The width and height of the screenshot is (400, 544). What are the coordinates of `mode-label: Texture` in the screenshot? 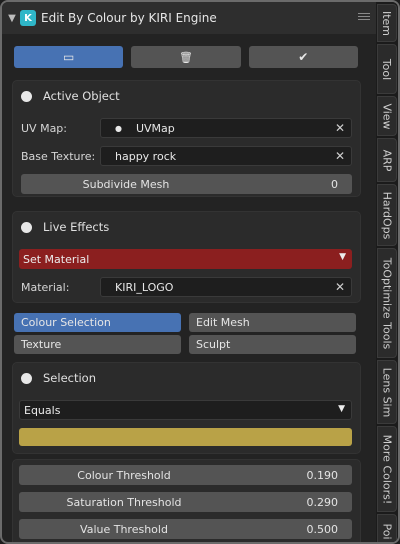 It's located at (41, 344).